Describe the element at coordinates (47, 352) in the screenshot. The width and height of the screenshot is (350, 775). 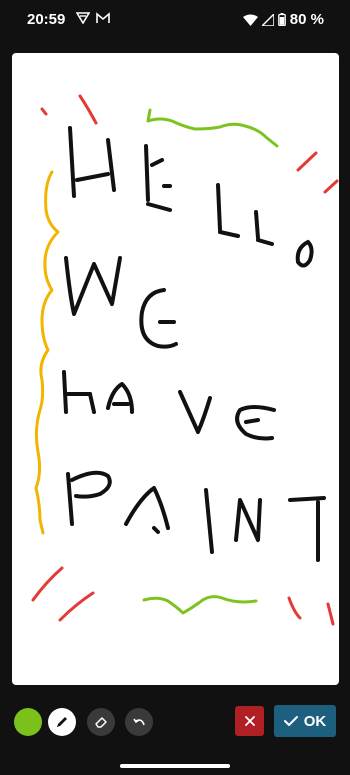
I see `yellow-stroke` at that location.